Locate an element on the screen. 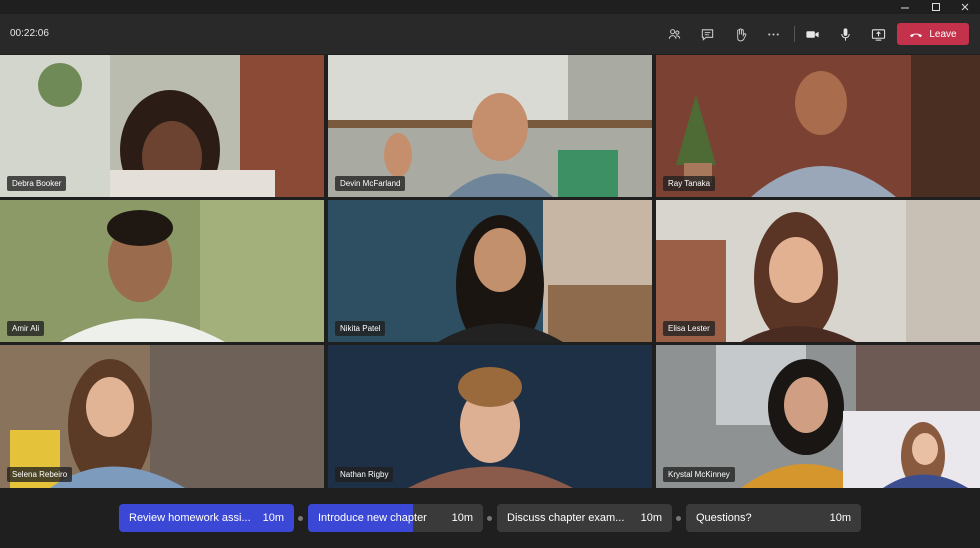 The height and width of the screenshot is (548, 980). meeting-toolbar: 00:22:06 Leave is located at coordinates (490, 34).